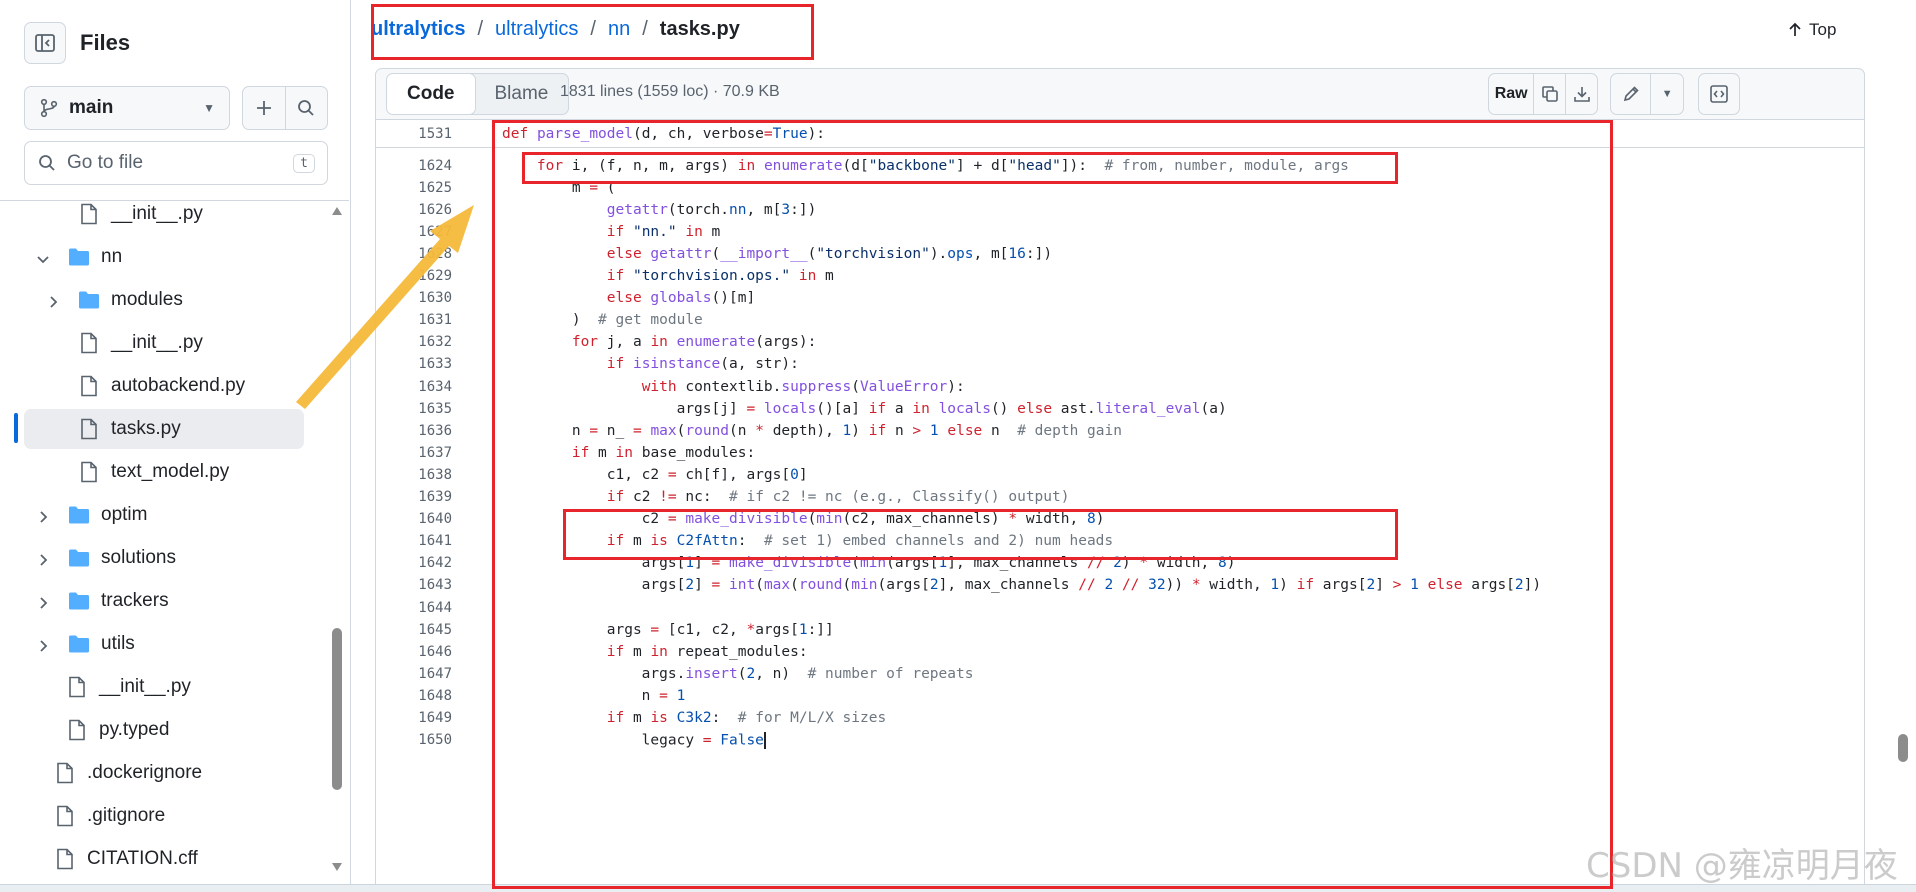  I want to click on line-number: 1636, so click(414, 431).